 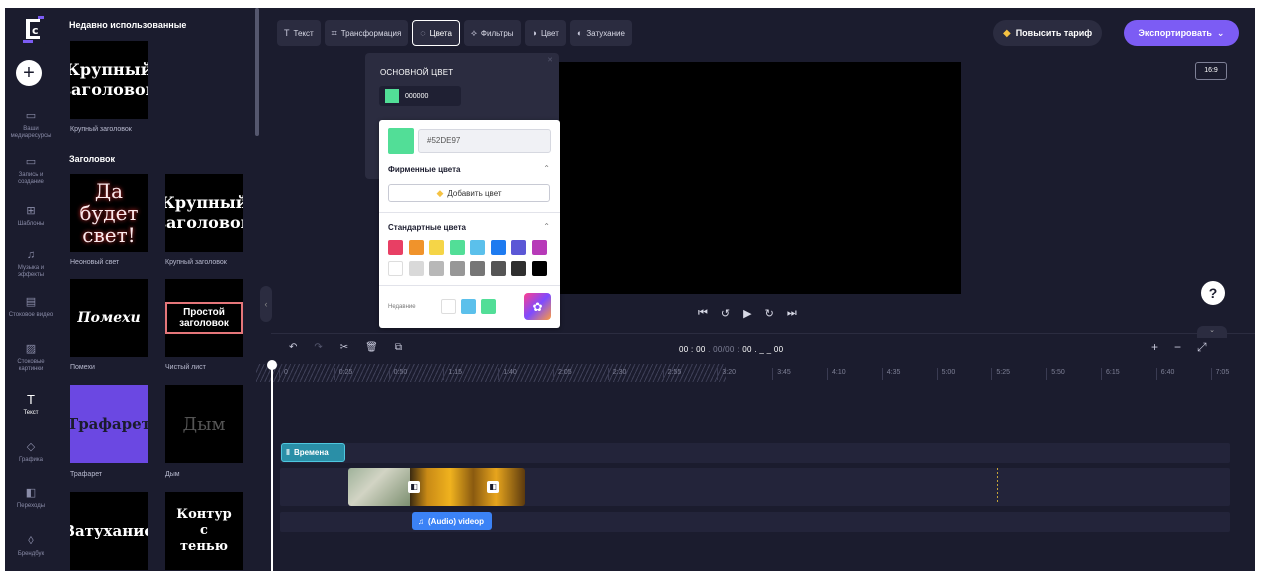 What do you see at coordinates (1202, 347) in the screenshot?
I see `fit-icon: ⤢` at bounding box center [1202, 347].